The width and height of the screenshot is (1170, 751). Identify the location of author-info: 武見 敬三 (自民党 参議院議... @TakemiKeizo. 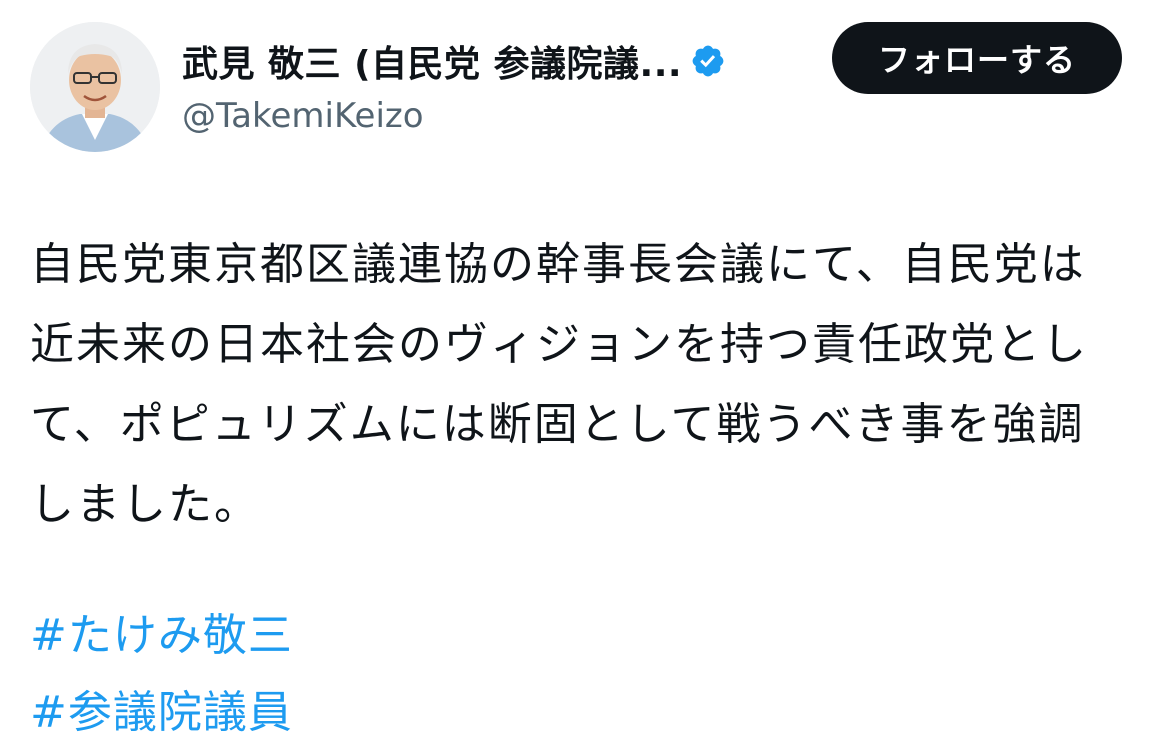
(502, 85).